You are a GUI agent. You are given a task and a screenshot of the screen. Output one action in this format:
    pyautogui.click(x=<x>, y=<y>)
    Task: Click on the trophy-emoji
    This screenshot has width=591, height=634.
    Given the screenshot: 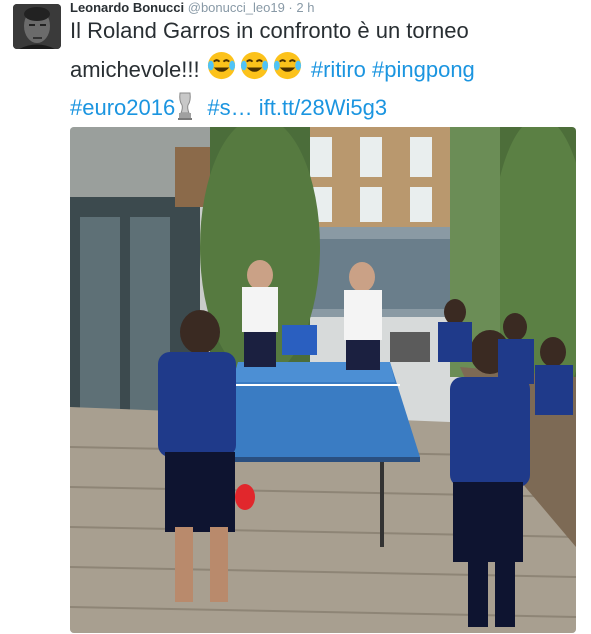 What is the action you would take?
    pyautogui.click(x=185, y=106)
    